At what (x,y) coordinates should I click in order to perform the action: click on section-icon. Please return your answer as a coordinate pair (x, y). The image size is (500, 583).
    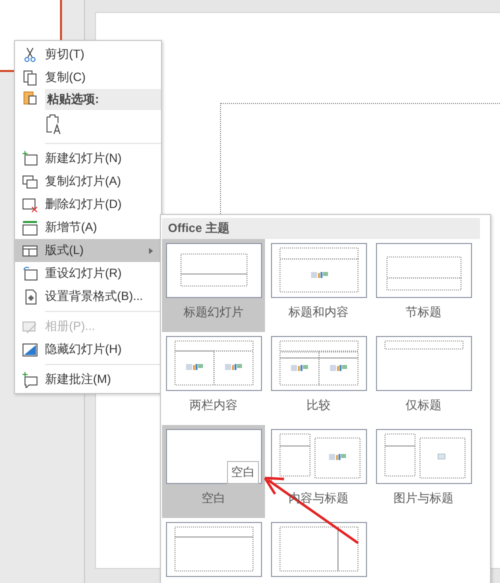
    Looking at the image, I should click on (30, 228).